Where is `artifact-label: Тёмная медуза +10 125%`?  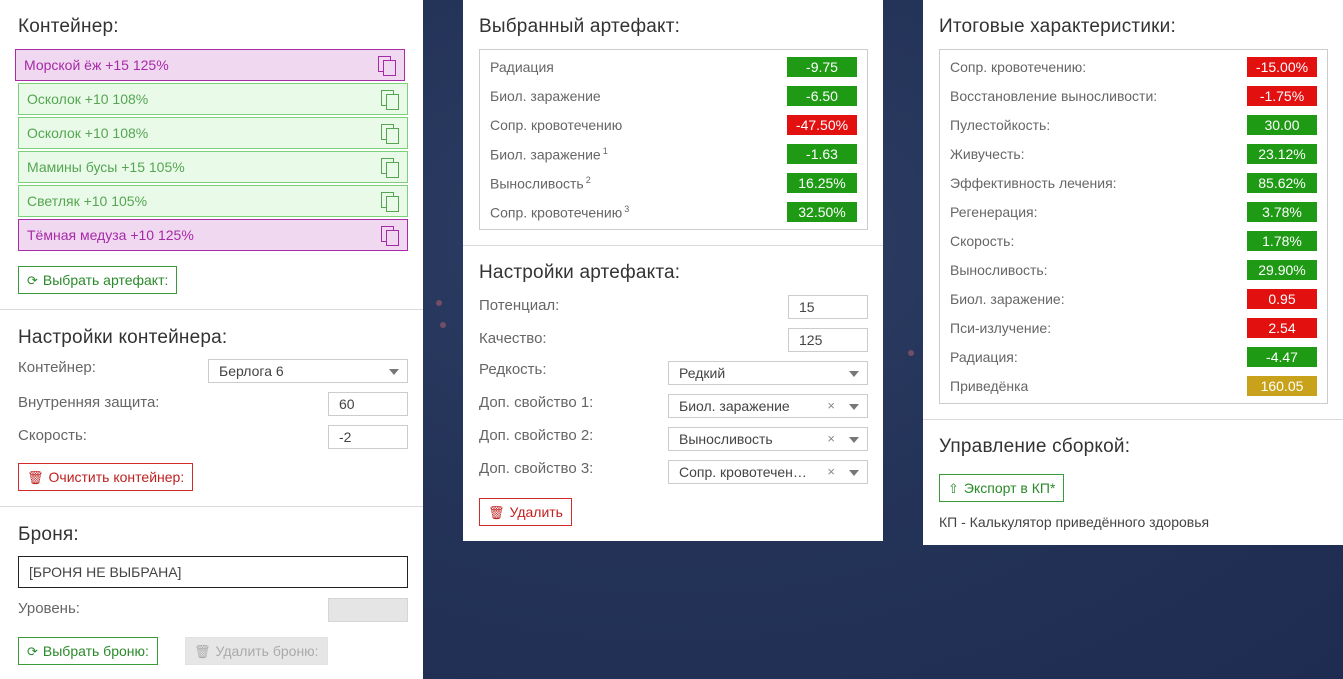
artifact-label: Тёмная медуза +10 125% is located at coordinates (110, 235).